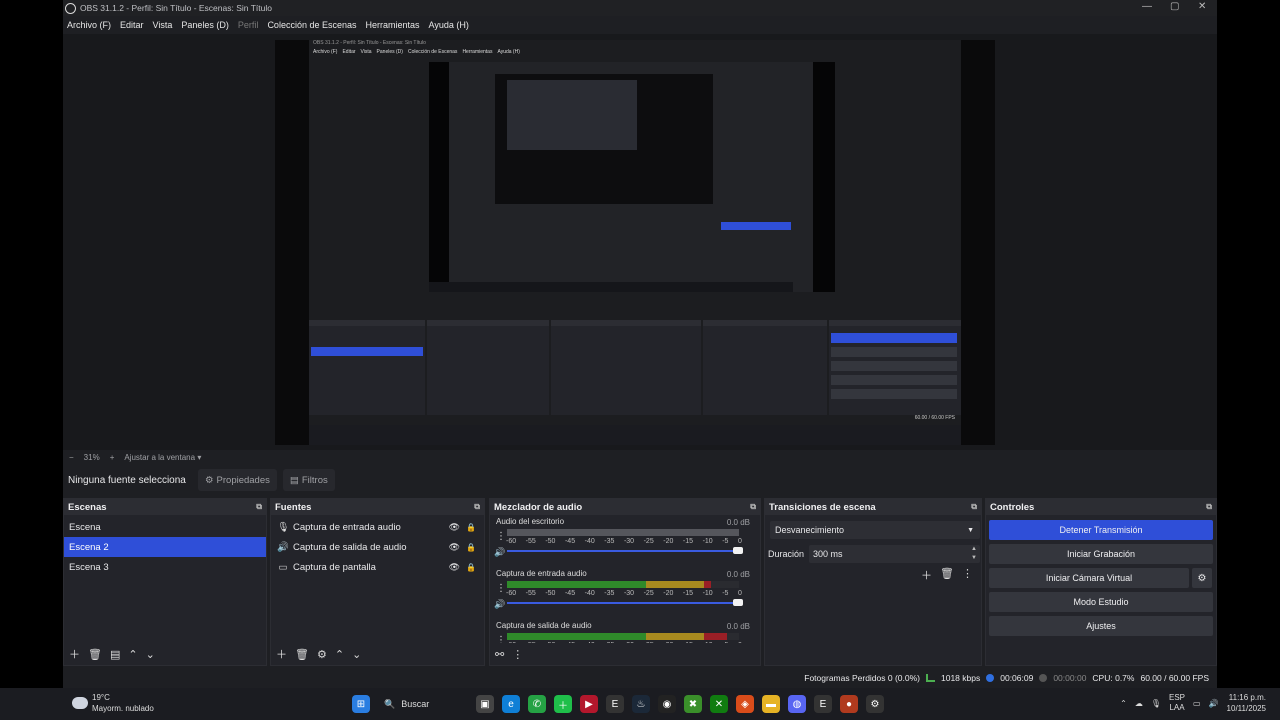 The height and width of the screenshot is (720, 1280). Describe the element at coordinates (377, 527) in the screenshot. I see `source-item: 🎙 Captura de entrada audio 👁 🔒` at that location.